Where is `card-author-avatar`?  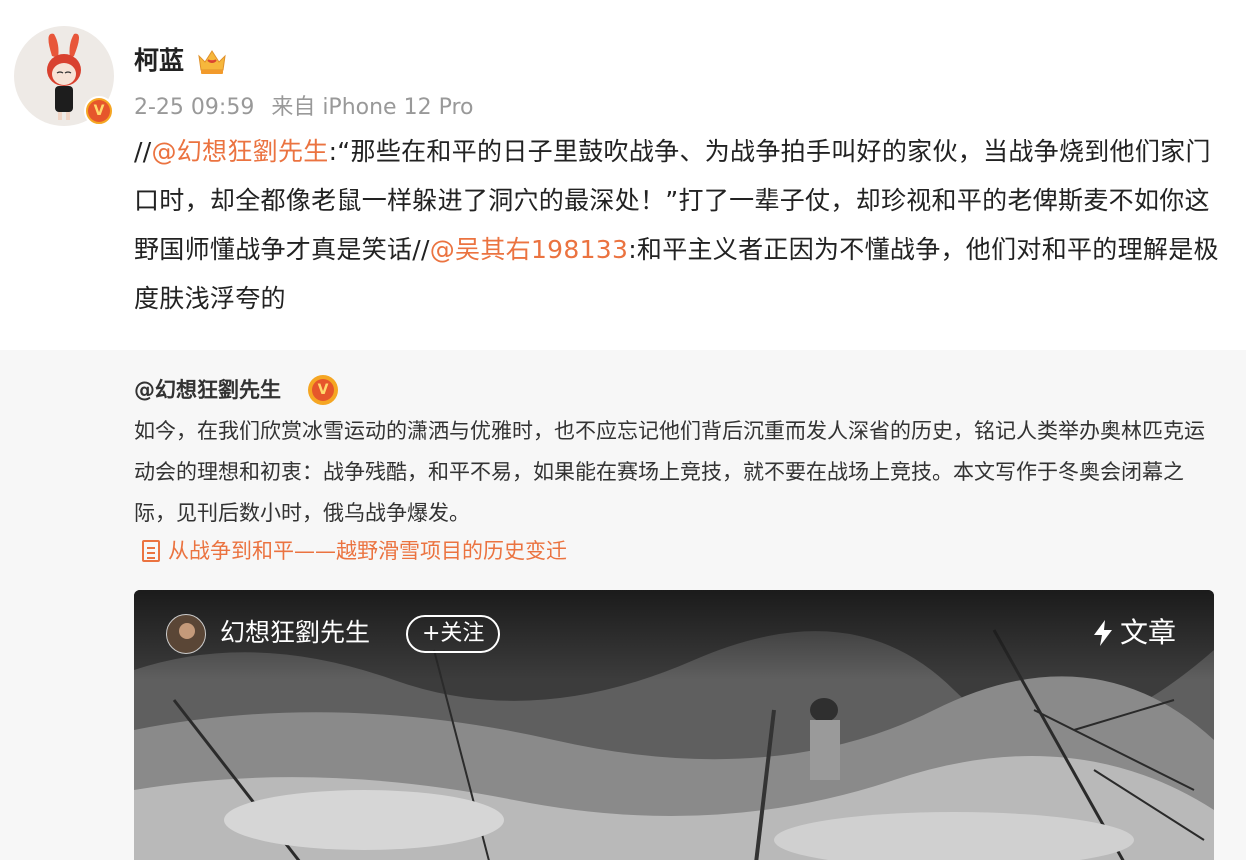
card-author-avatar is located at coordinates (186, 634).